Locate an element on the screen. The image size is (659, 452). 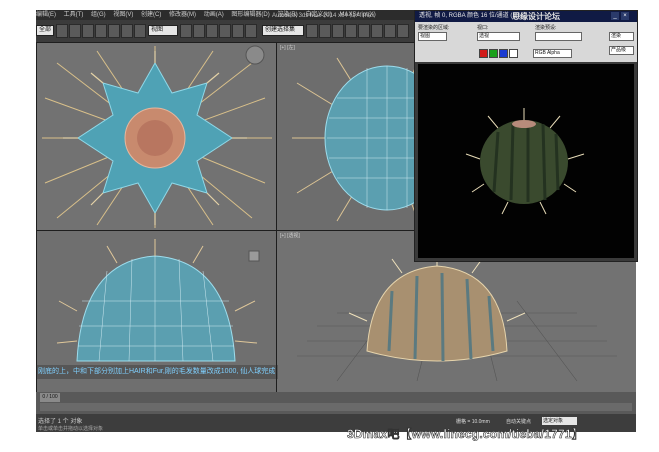
close-icon: × is located at coordinates (625, 16).